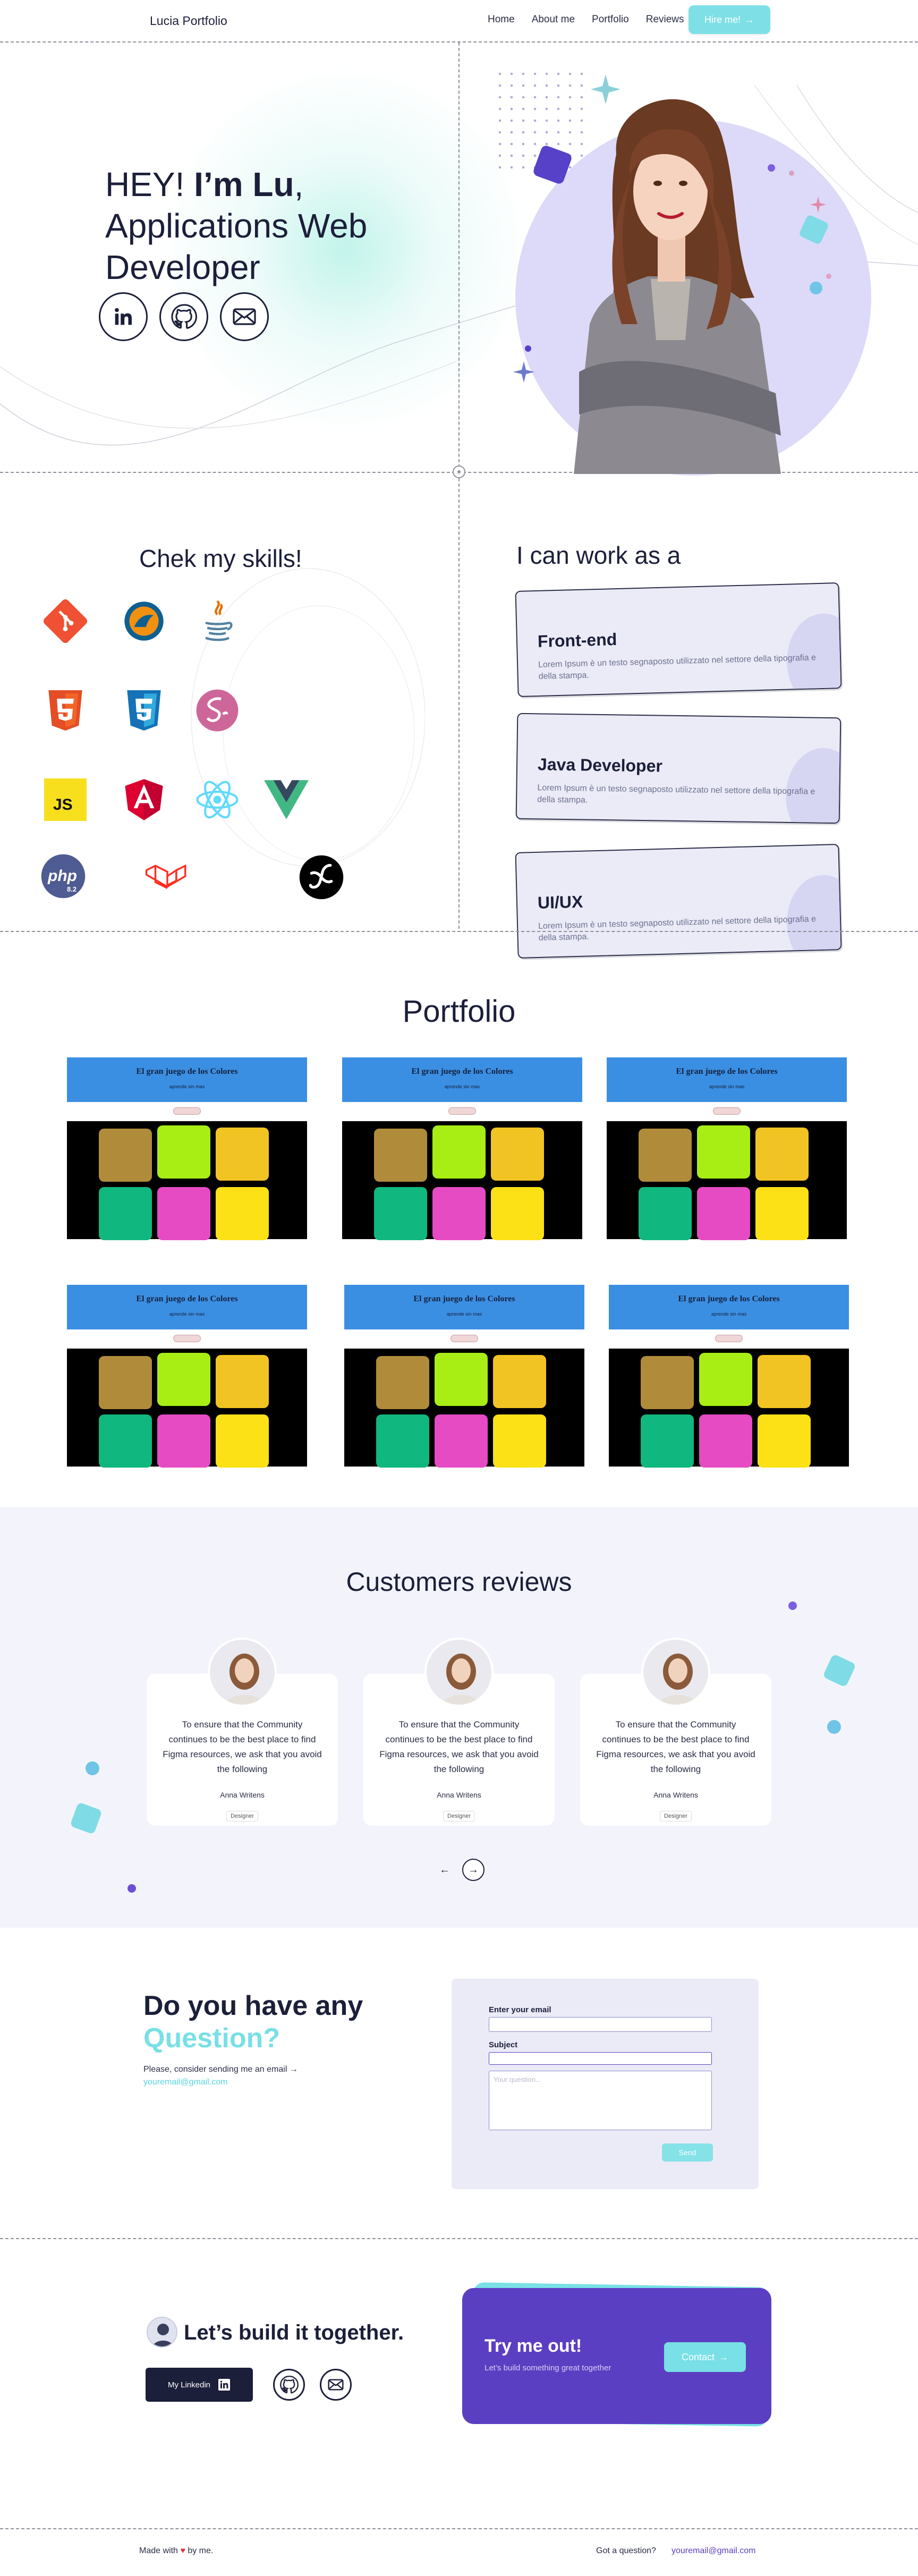  What do you see at coordinates (501, 20) in the screenshot?
I see `nav-link-home: Home` at bounding box center [501, 20].